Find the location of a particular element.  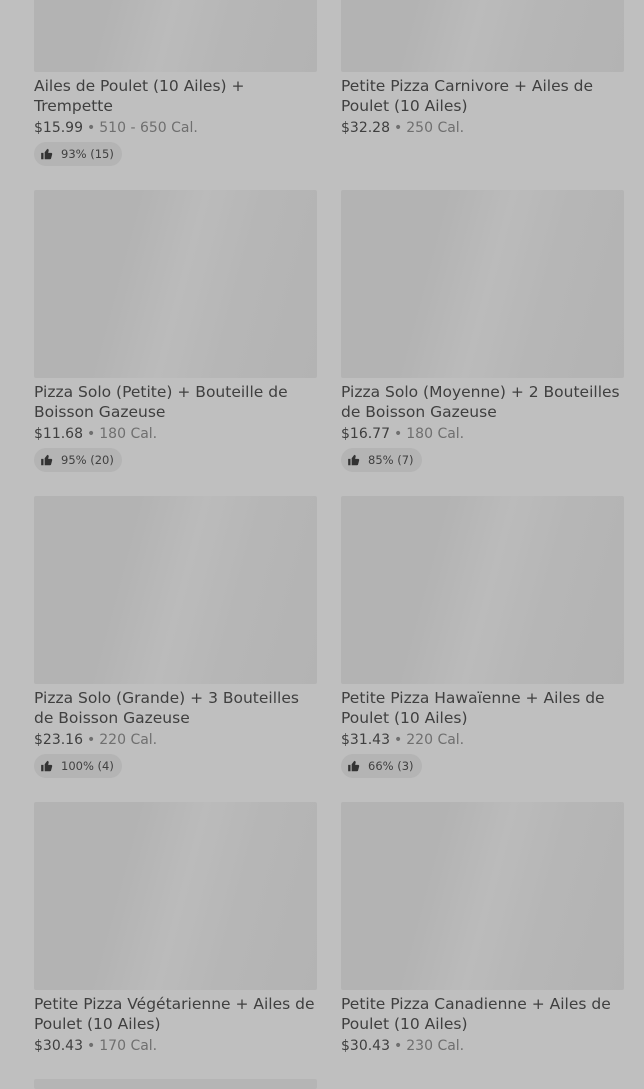

rating-badge: 93% (15) is located at coordinates (78, 154).